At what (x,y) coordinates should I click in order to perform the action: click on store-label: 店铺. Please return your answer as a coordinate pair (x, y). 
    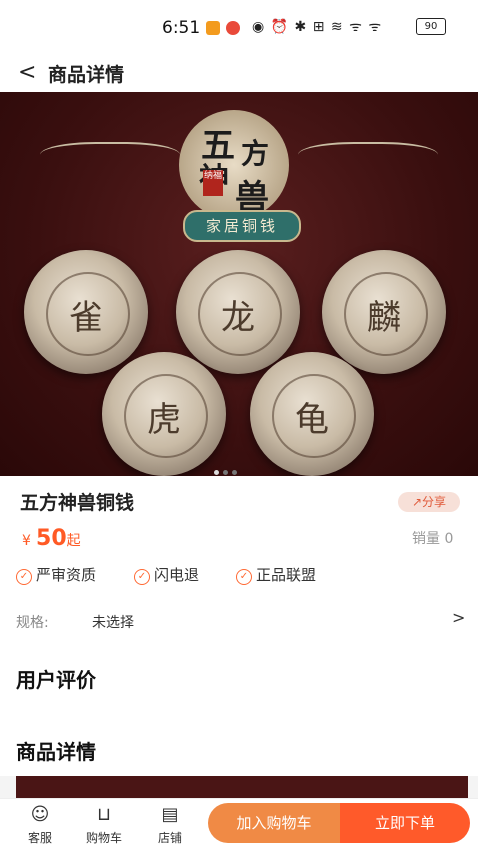
    Looking at the image, I should click on (169, 838).